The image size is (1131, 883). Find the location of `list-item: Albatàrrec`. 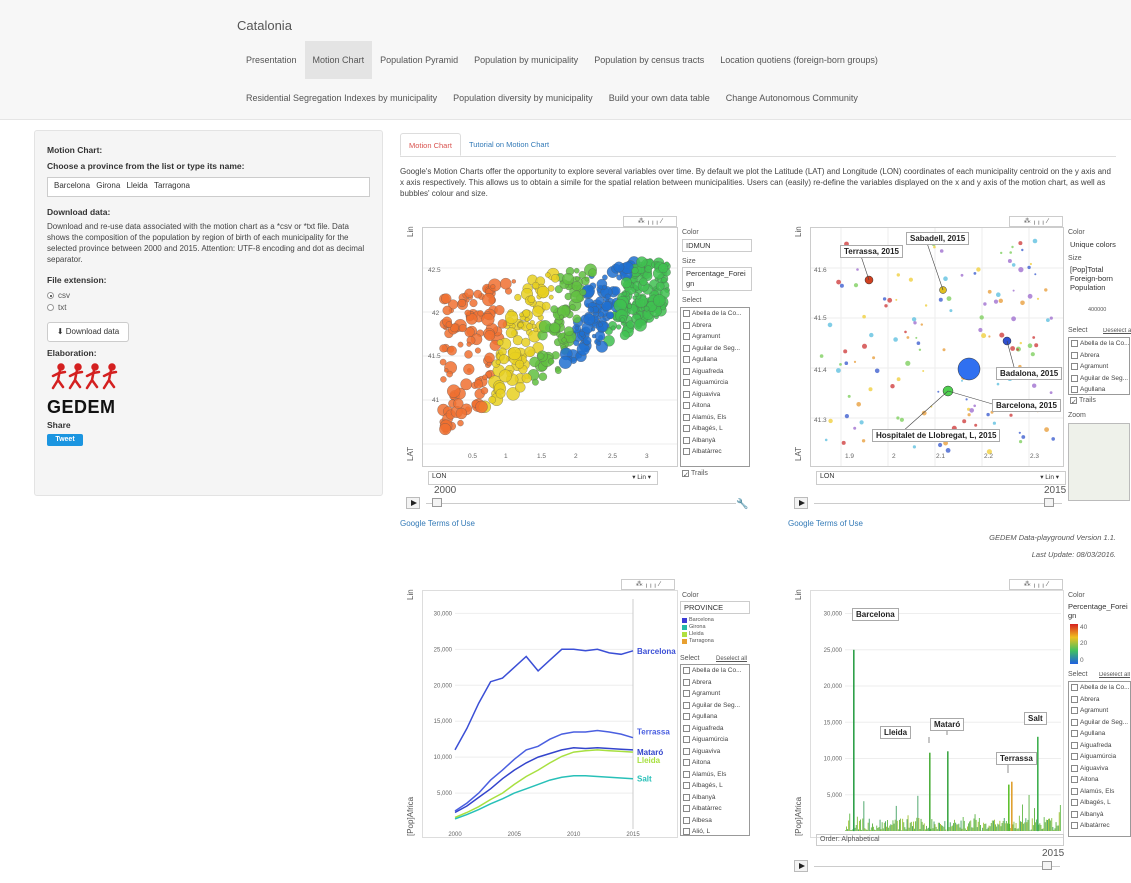

list-item: Albatàrrec is located at coordinates (715, 452).